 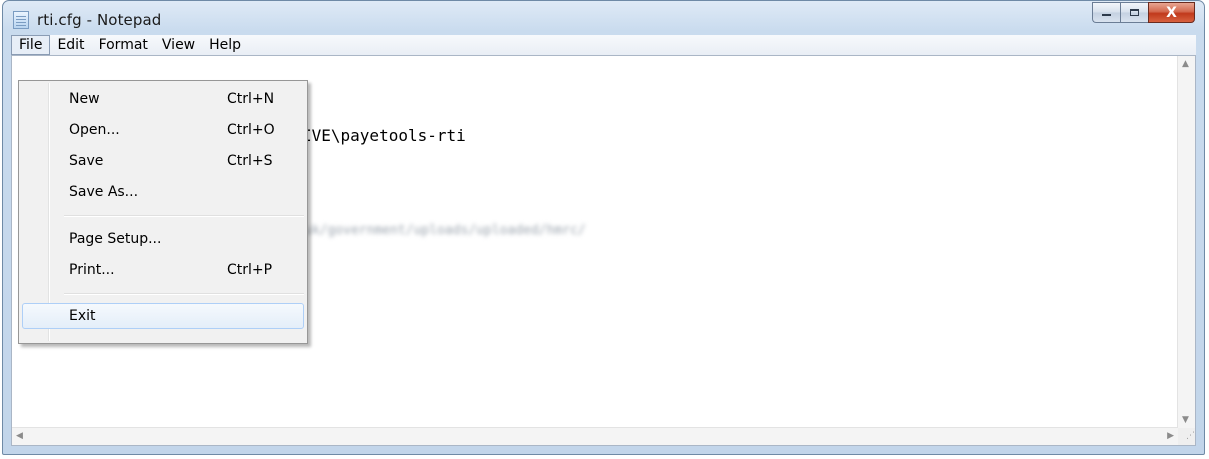 I want to click on menu-item-shortcut: Ctrl+O, so click(x=251, y=130).